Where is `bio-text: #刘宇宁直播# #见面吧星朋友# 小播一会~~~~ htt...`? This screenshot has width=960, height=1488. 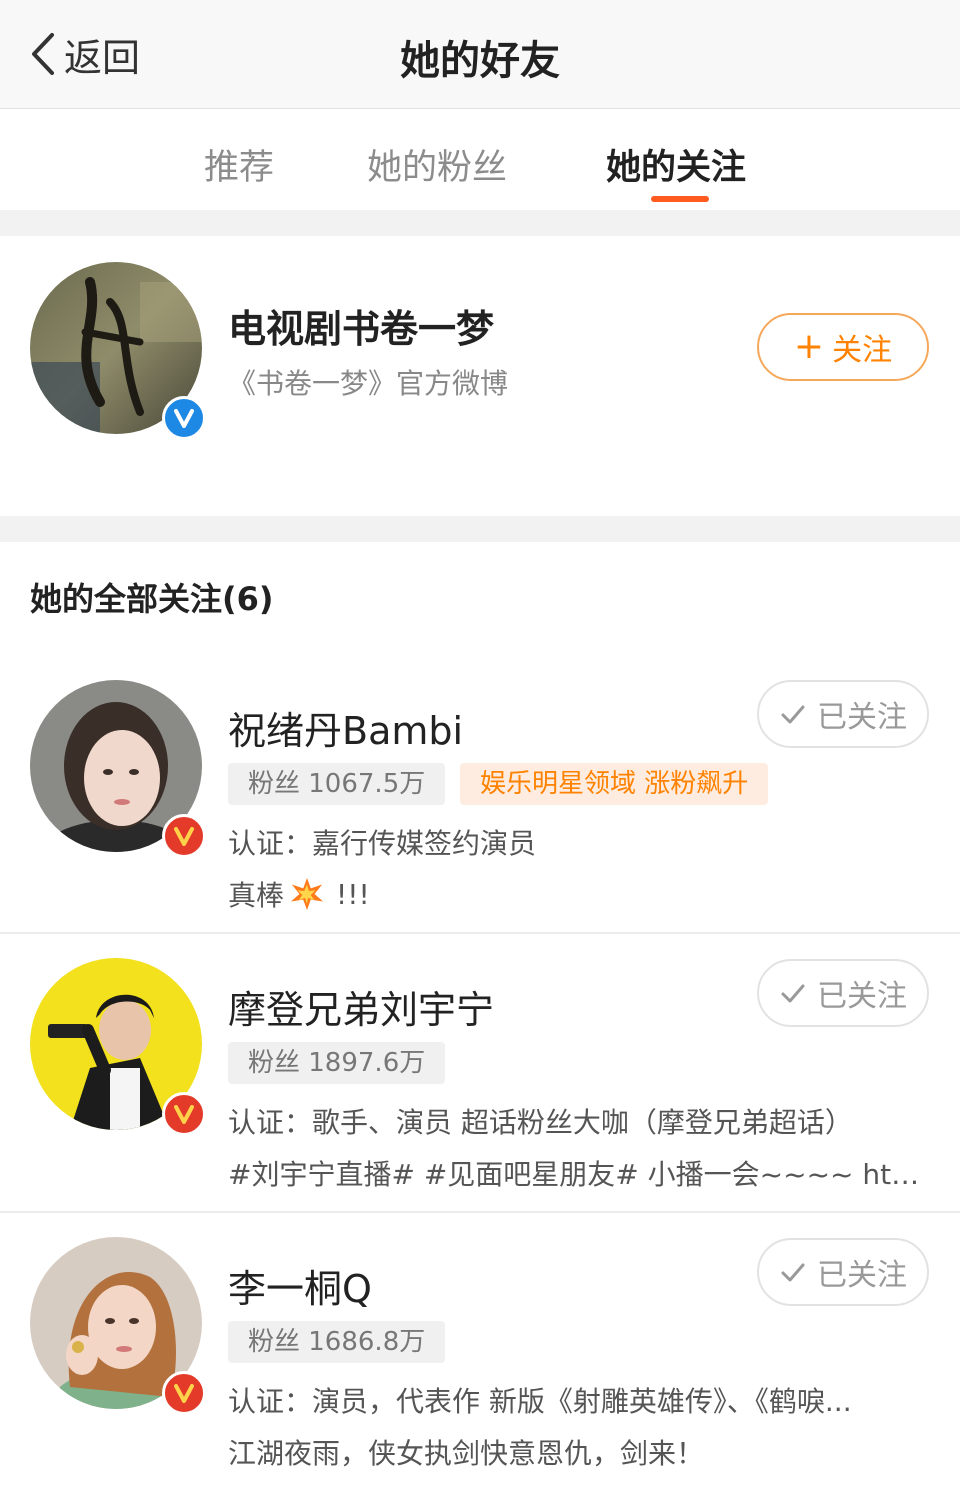 bio-text: #刘宇宁直播# #见面吧星朋友# 小播一会~~~~ htt... is located at coordinates (578, 1174).